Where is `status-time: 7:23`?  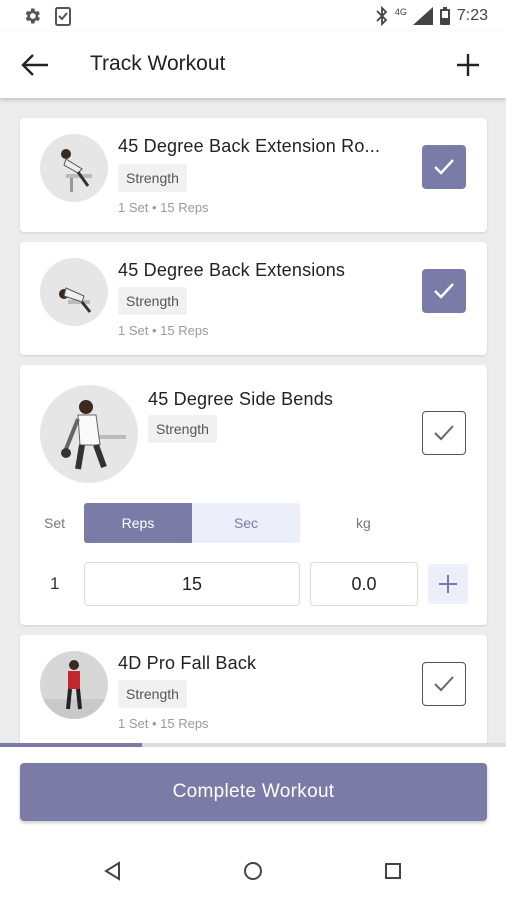
status-time: 7:23 is located at coordinates (472, 15).